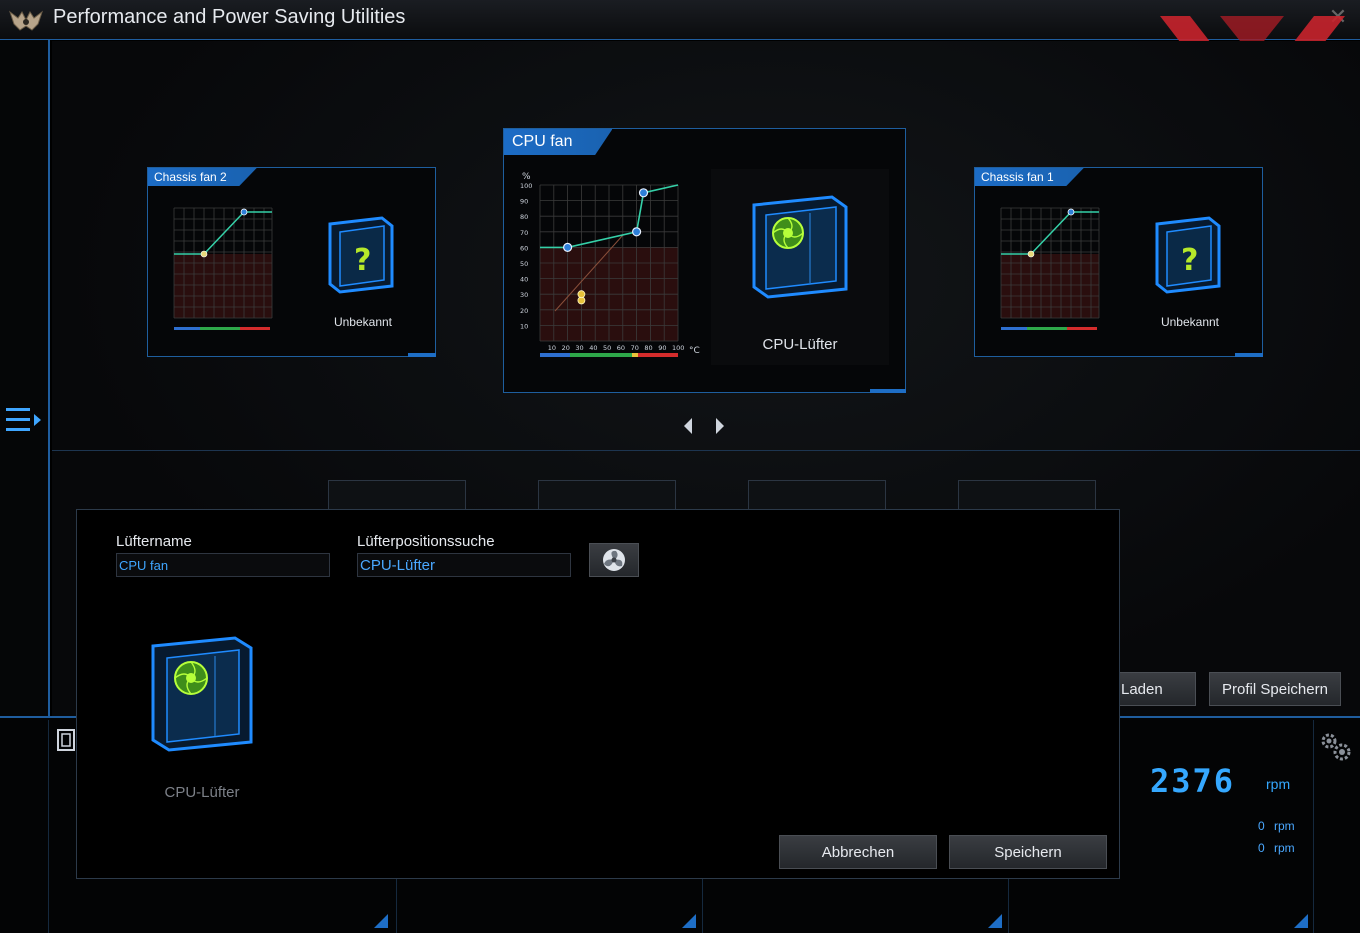 Image resolution: width=1360 pixels, height=933 pixels. What do you see at coordinates (581, 294) in the screenshot?
I see `current-temperature-marker` at bounding box center [581, 294].